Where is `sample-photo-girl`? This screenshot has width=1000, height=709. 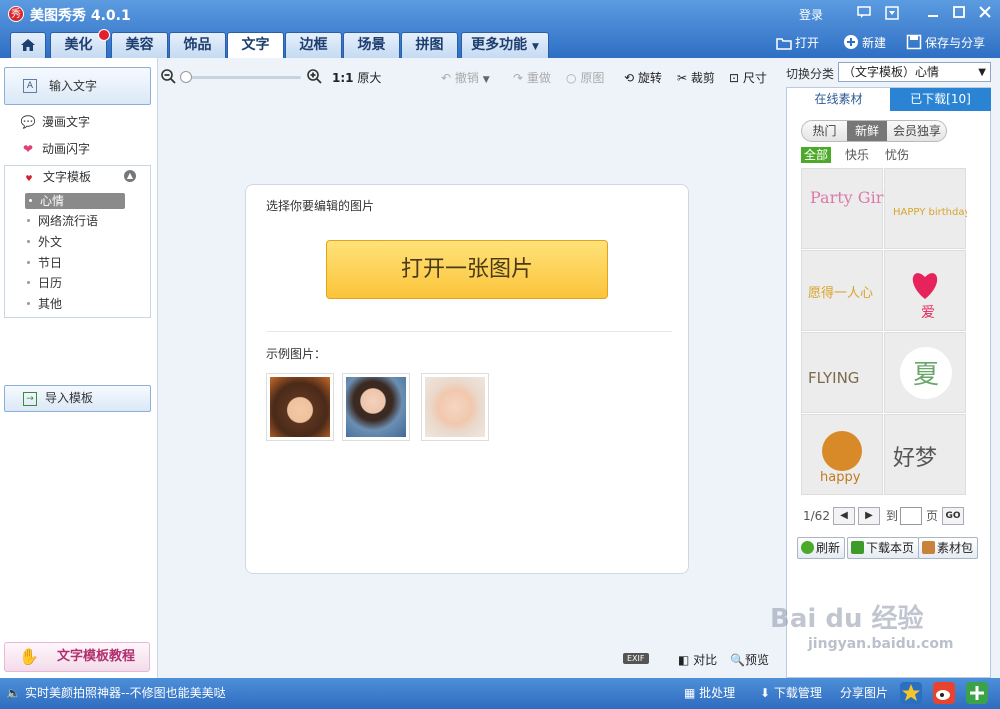 sample-photo-girl is located at coordinates (300, 407).